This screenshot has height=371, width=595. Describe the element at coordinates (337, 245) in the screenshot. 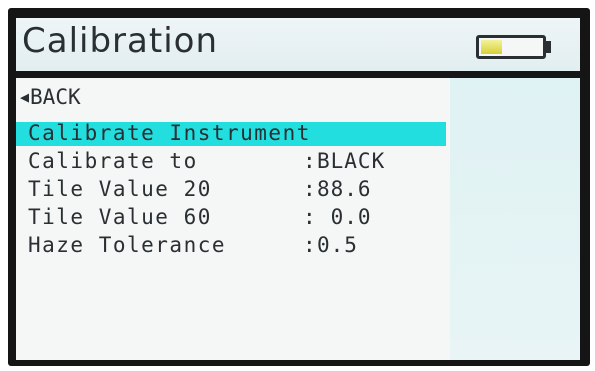

I see `menu-item-value: 0.5` at that location.